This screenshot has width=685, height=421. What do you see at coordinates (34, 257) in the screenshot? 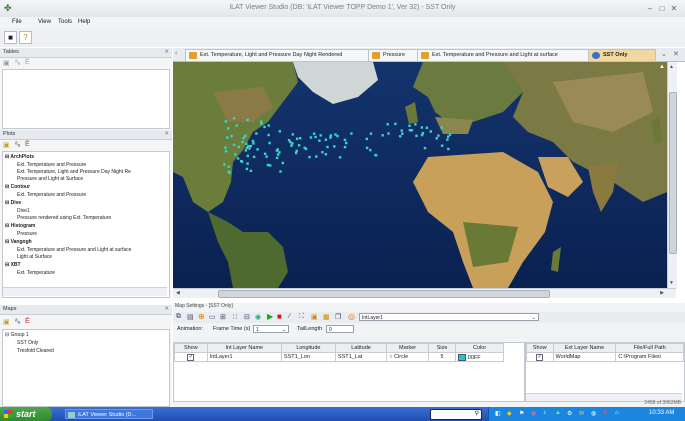
I see `tree-item: Light at Surface` at bounding box center [34, 257].